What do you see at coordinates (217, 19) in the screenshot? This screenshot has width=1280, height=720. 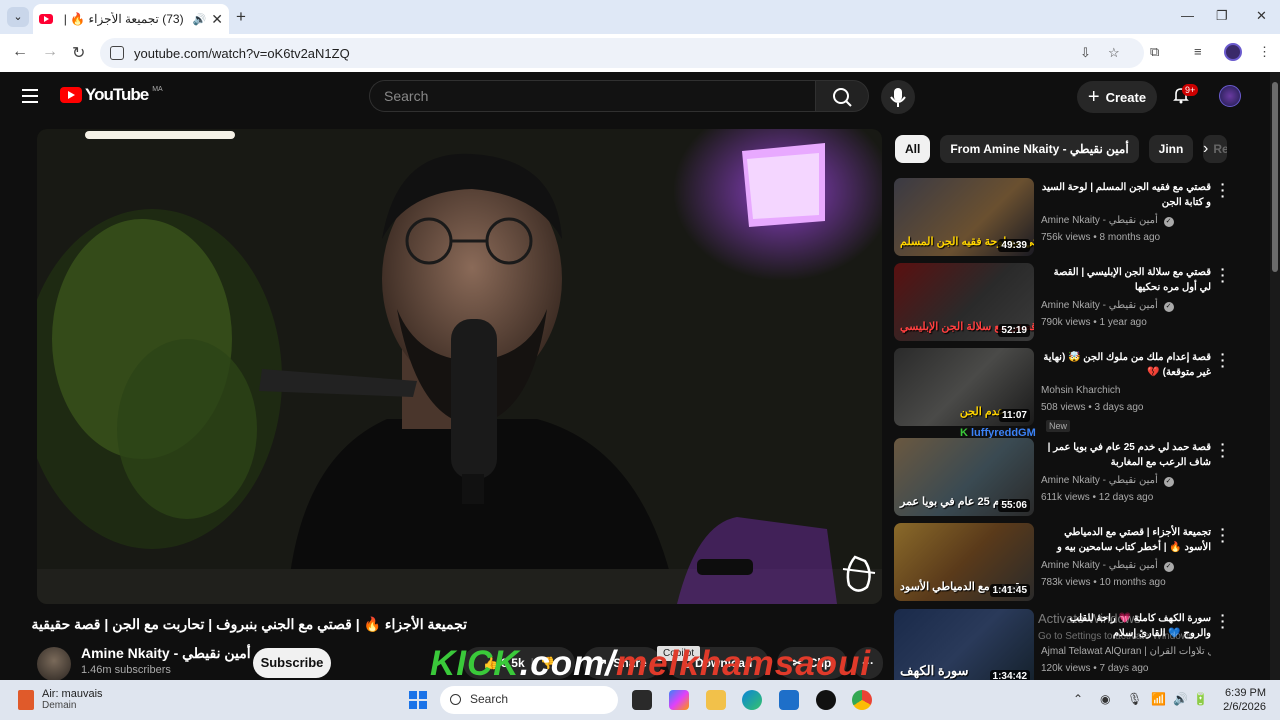 I see `tab-close-icon: ✕` at bounding box center [217, 19].